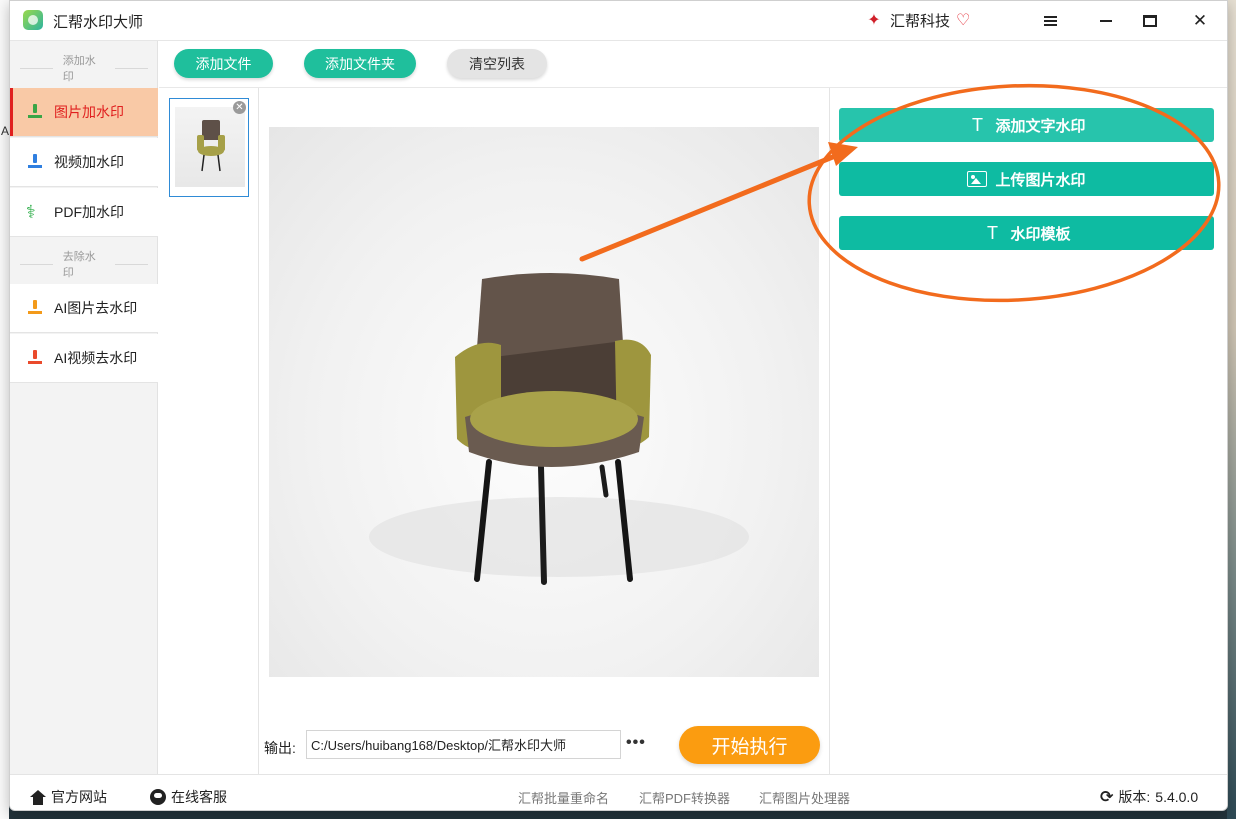  I want to click on add-folder-button: 添加文件夹, so click(360, 63).